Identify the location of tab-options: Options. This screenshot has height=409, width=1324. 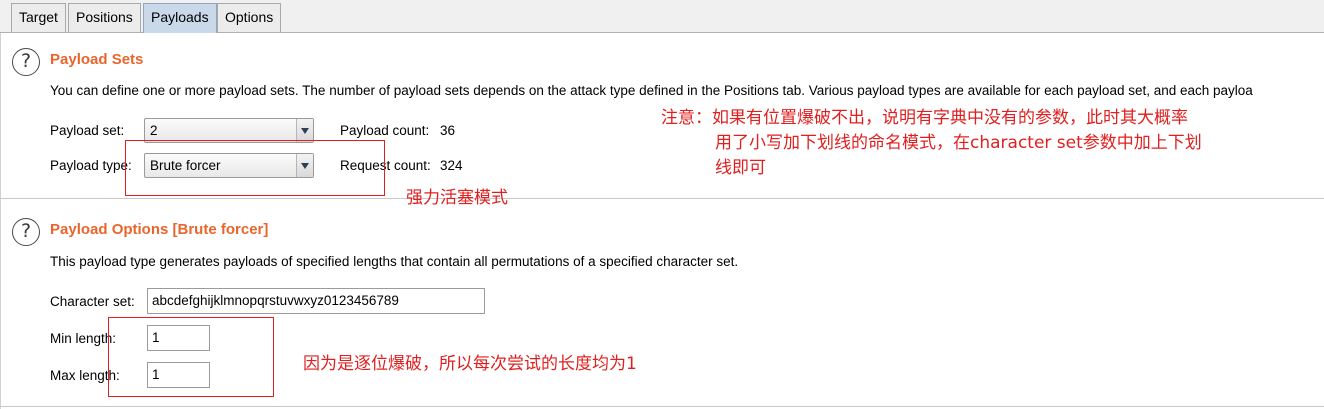
(249, 17).